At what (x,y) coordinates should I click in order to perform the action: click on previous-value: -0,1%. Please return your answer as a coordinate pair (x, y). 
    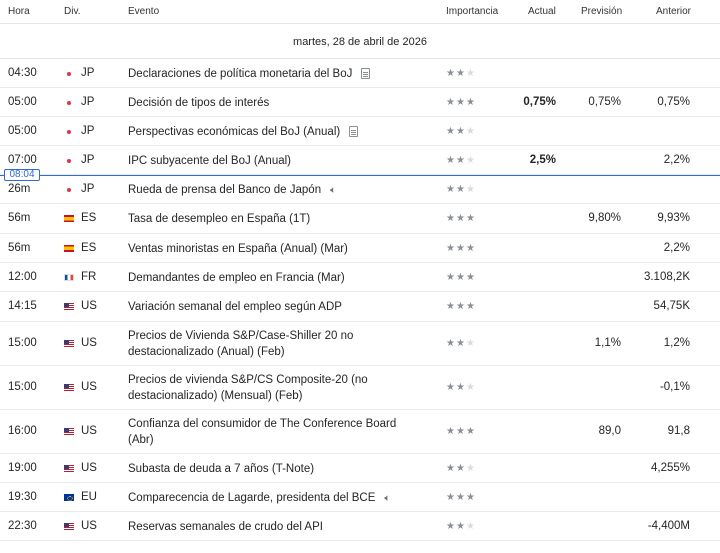
    Looking at the image, I should click on (674, 387).